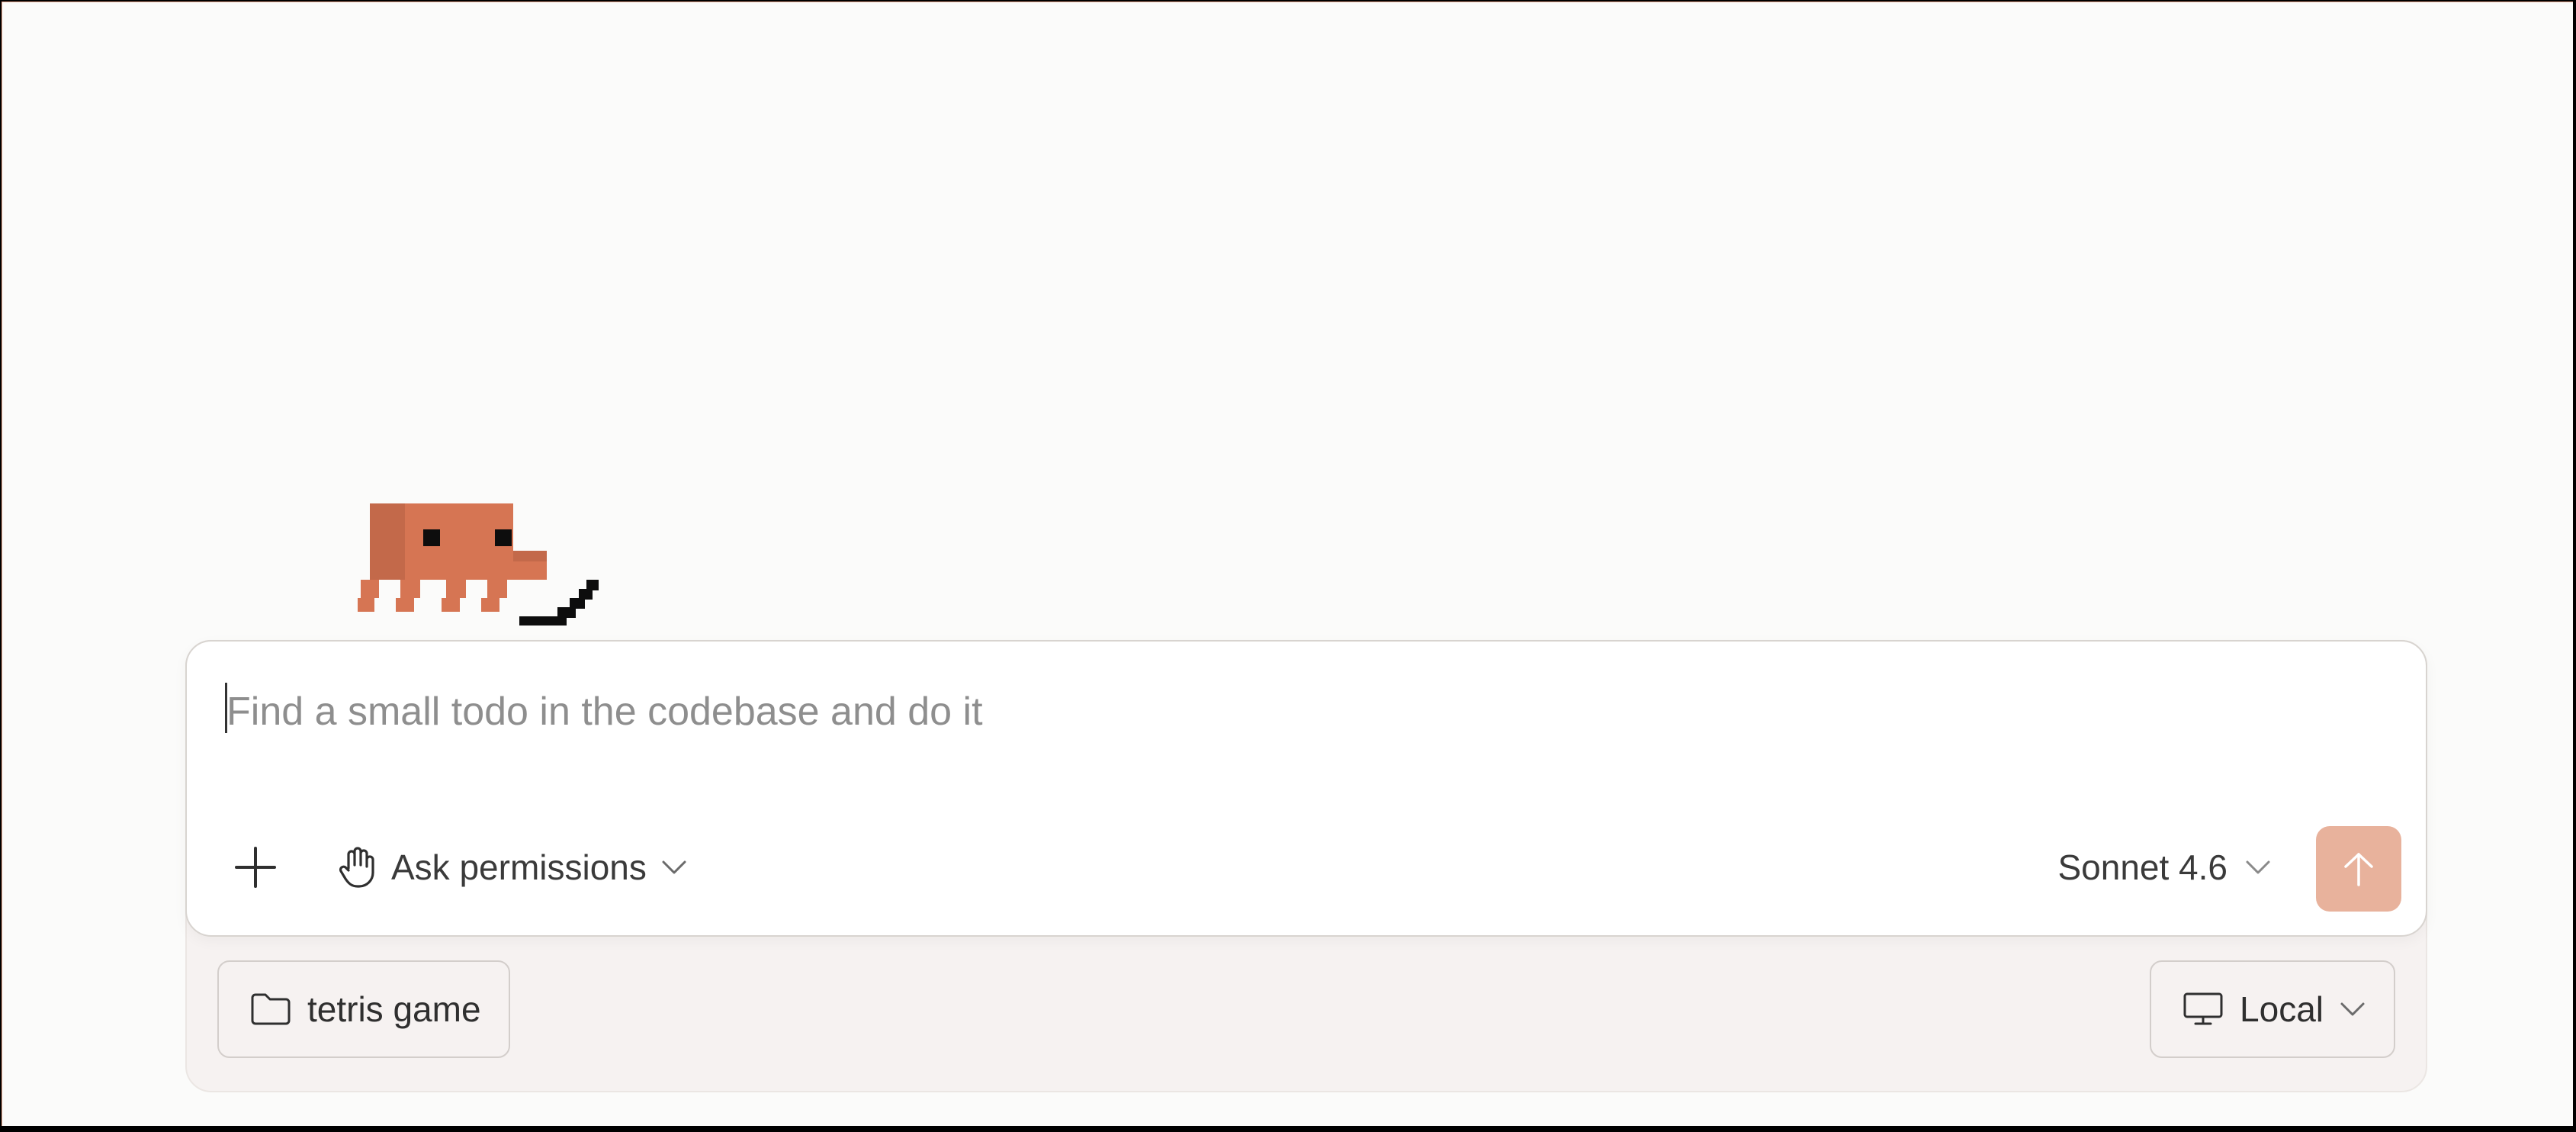 The image size is (2576, 1132). Describe the element at coordinates (270, 1009) in the screenshot. I see `folder-icon` at that location.